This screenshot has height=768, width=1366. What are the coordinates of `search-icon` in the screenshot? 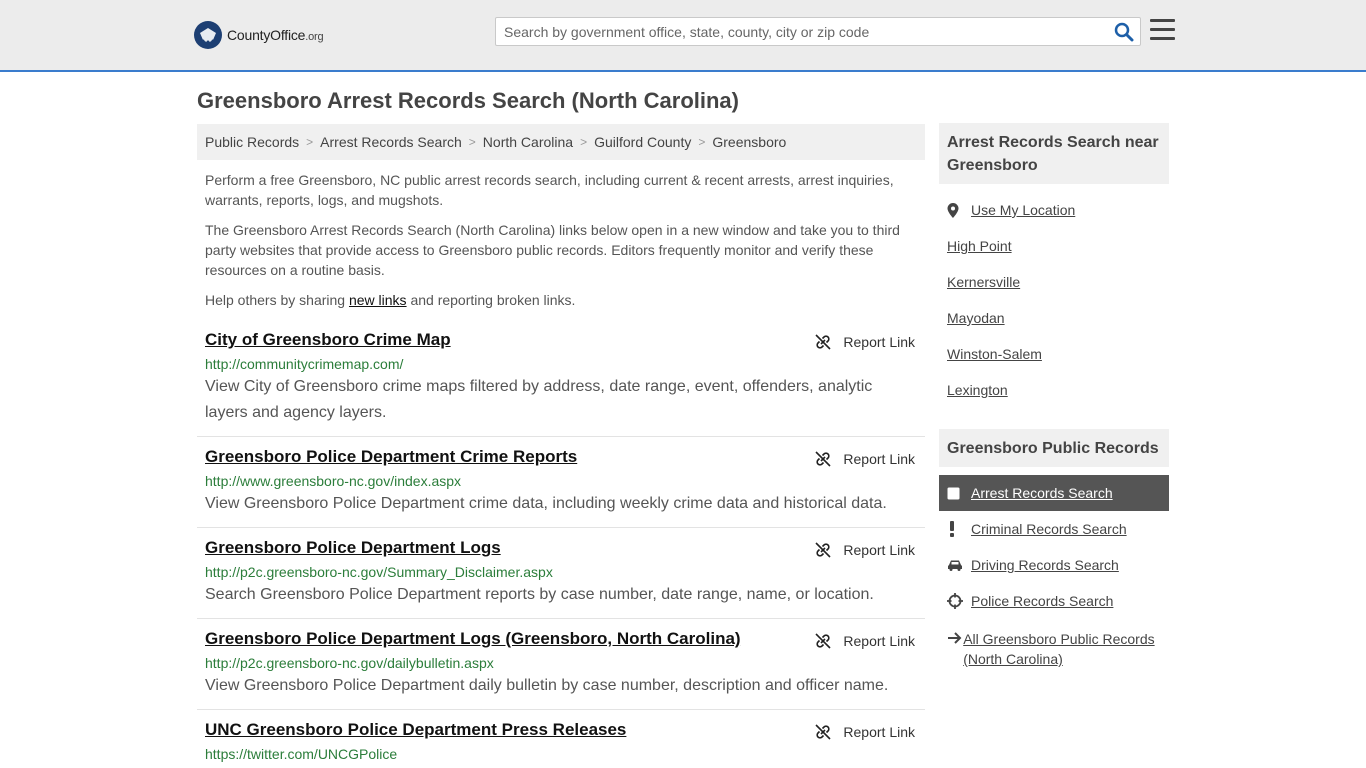 It's located at (1124, 32).